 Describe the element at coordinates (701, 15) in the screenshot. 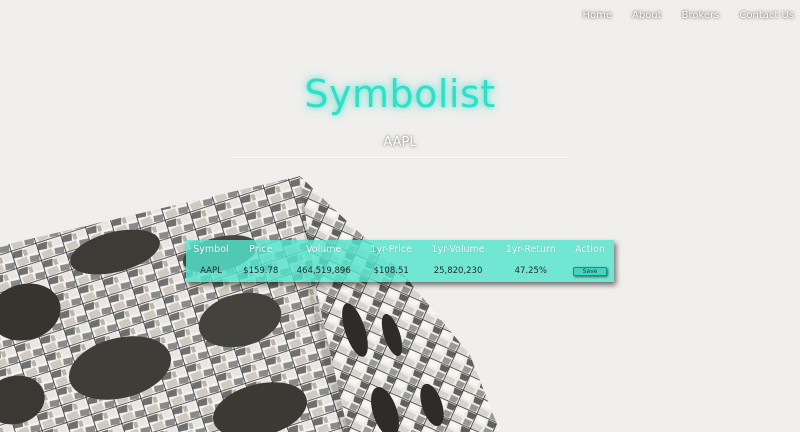

I see `nav-brokers-link: Brokers` at that location.